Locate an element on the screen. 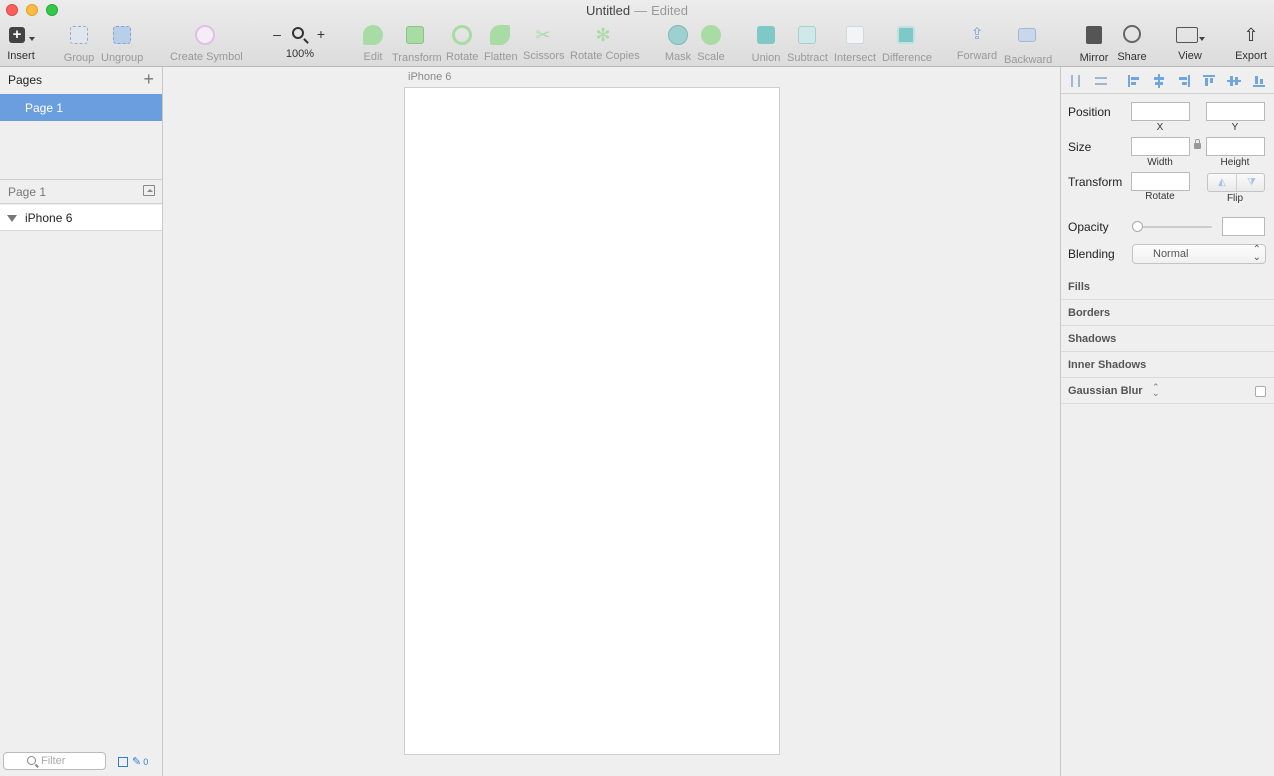  x-input is located at coordinates (1160, 111).